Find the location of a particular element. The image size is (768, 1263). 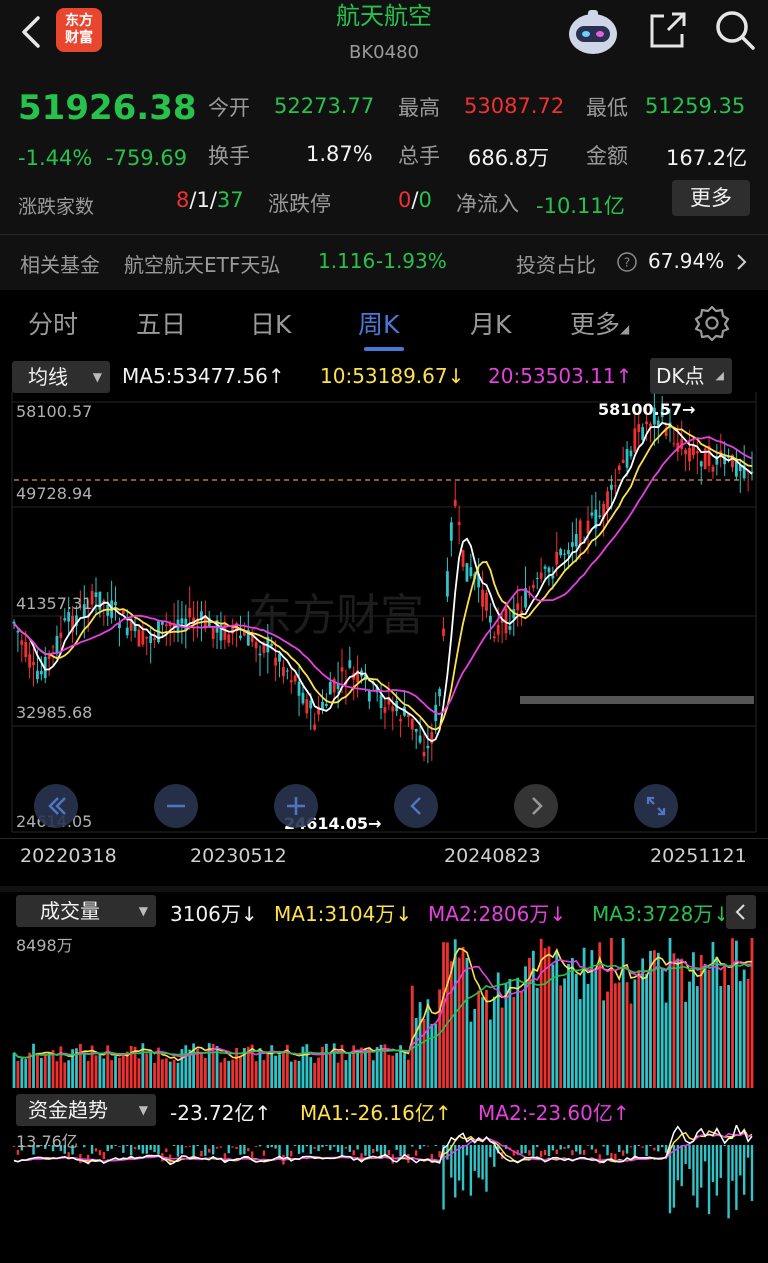

tab-monthly-k: 月K is located at coordinates (490, 323).